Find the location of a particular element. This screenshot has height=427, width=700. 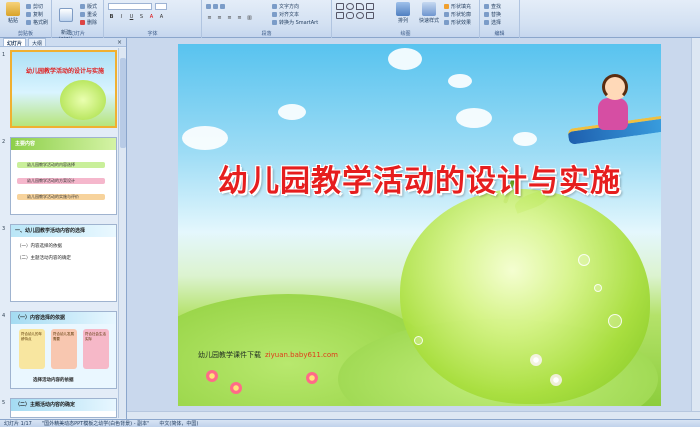

text-direction-icon is located at coordinates (274, 6).